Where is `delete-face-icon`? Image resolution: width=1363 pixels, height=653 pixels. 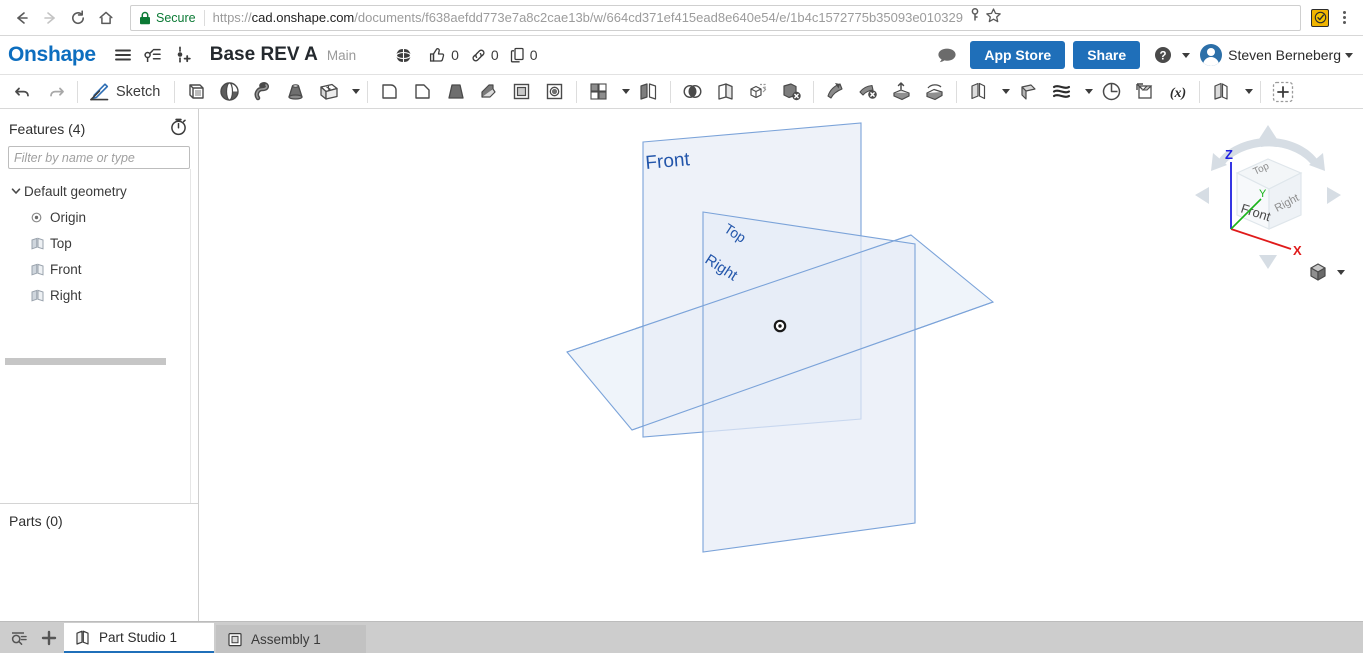 delete-face-icon is located at coordinates (791, 92).